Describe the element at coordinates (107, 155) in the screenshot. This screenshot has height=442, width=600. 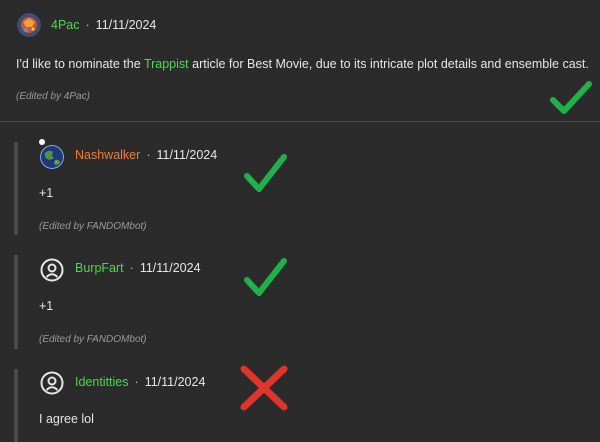
I see `username-link: Nashwalker` at that location.